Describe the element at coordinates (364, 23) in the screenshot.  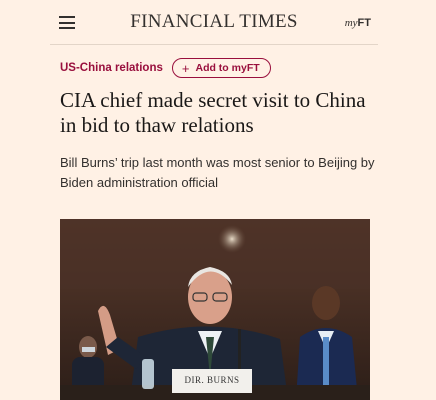
I see `myft-ft: FT` at that location.